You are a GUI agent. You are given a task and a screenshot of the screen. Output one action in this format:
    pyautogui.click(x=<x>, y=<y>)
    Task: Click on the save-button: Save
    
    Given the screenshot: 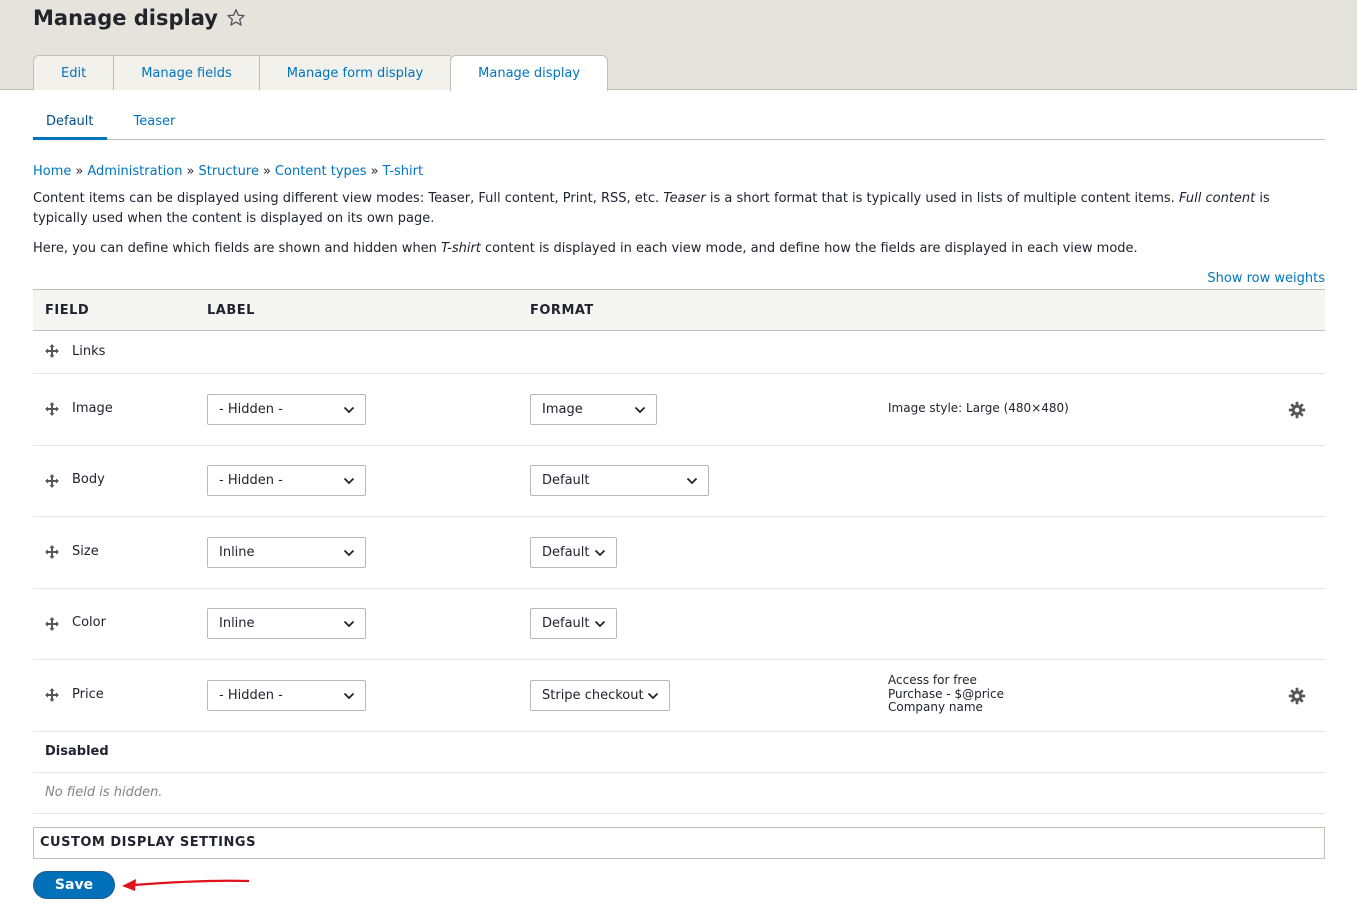 What is the action you would take?
    pyautogui.click(x=74, y=885)
    